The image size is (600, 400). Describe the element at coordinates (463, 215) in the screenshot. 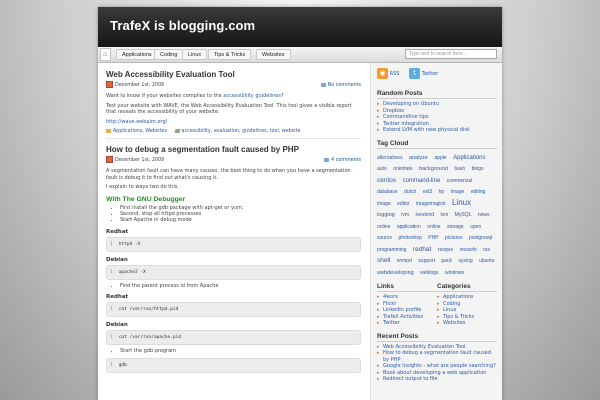

I see `tag-link: MySQL` at that location.